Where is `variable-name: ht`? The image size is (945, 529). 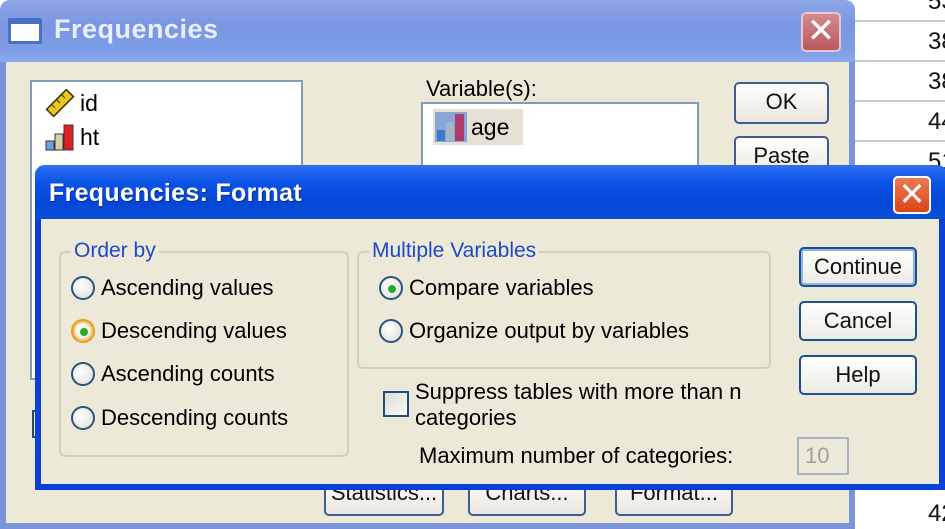 variable-name: ht is located at coordinates (90, 136).